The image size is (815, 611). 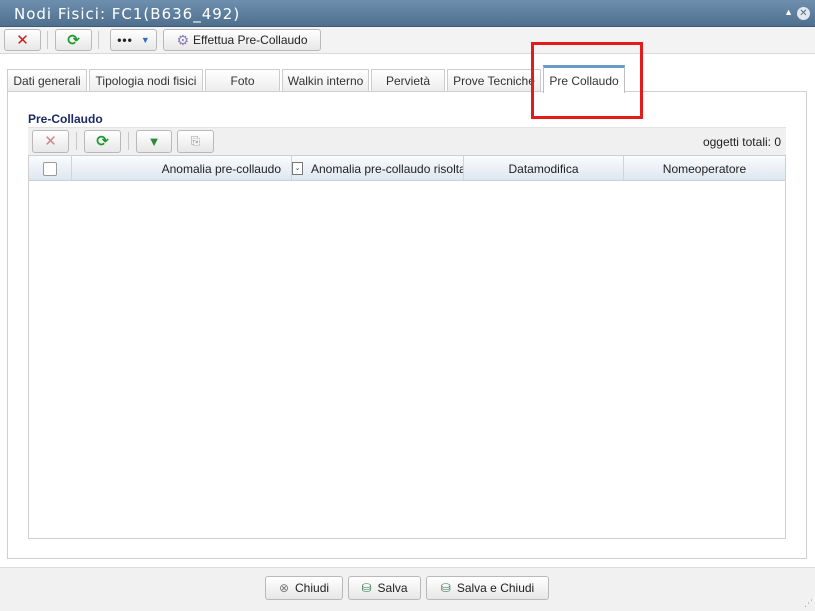 I want to click on column-label: Datamodifica, so click(x=543, y=168).